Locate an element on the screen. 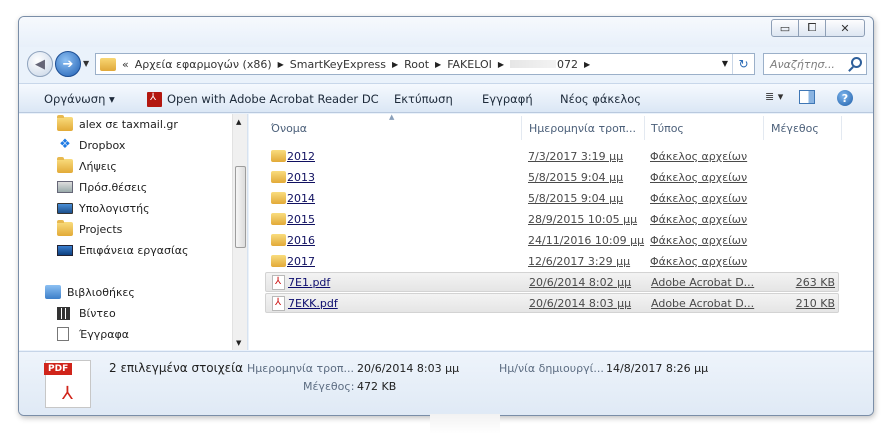 Image resolution: width=889 pixels, height=434 pixels. file-name: 2012 is located at coordinates (301, 156).